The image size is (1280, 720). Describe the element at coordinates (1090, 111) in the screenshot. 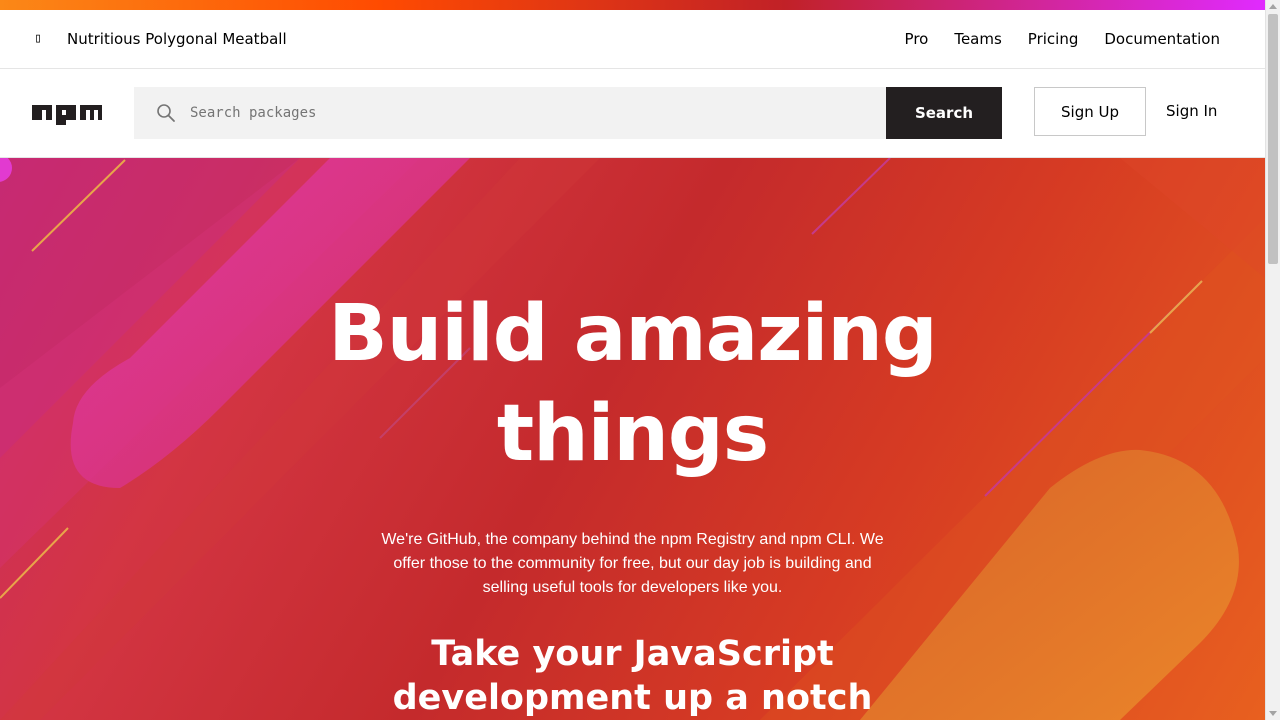

I see `sign-up-button: Sign Up` at that location.